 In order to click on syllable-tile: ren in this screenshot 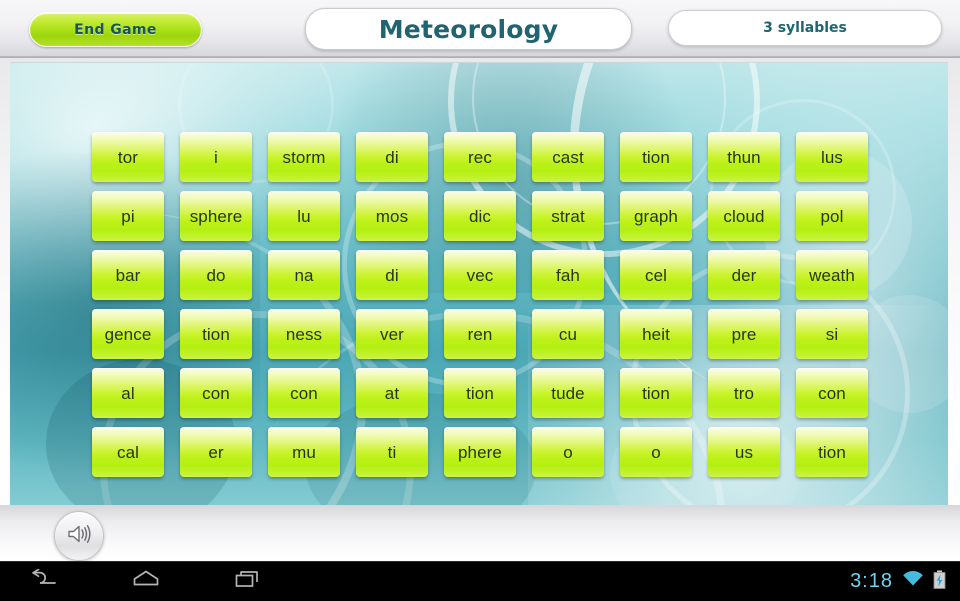, I will do `click(480, 334)`.